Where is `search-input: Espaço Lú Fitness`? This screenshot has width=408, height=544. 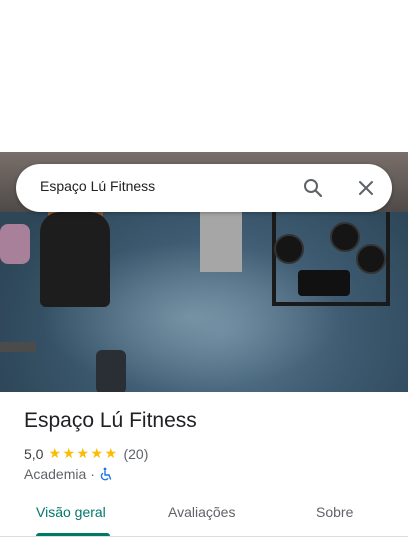
search-input: Espaço Lú Fitness is located at coordinates (97, 186).